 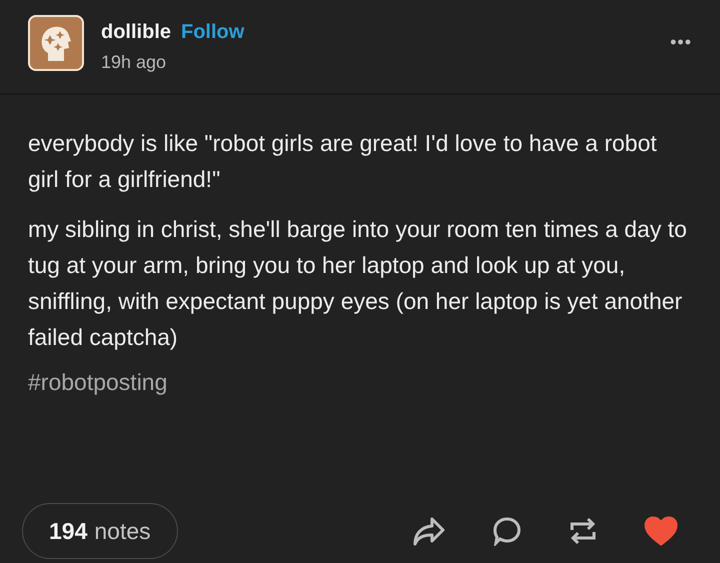 What do you see at coordinates (212, 32) in the screenshot?
I see `follow-button: Follow` at bounding box center [212, 32].